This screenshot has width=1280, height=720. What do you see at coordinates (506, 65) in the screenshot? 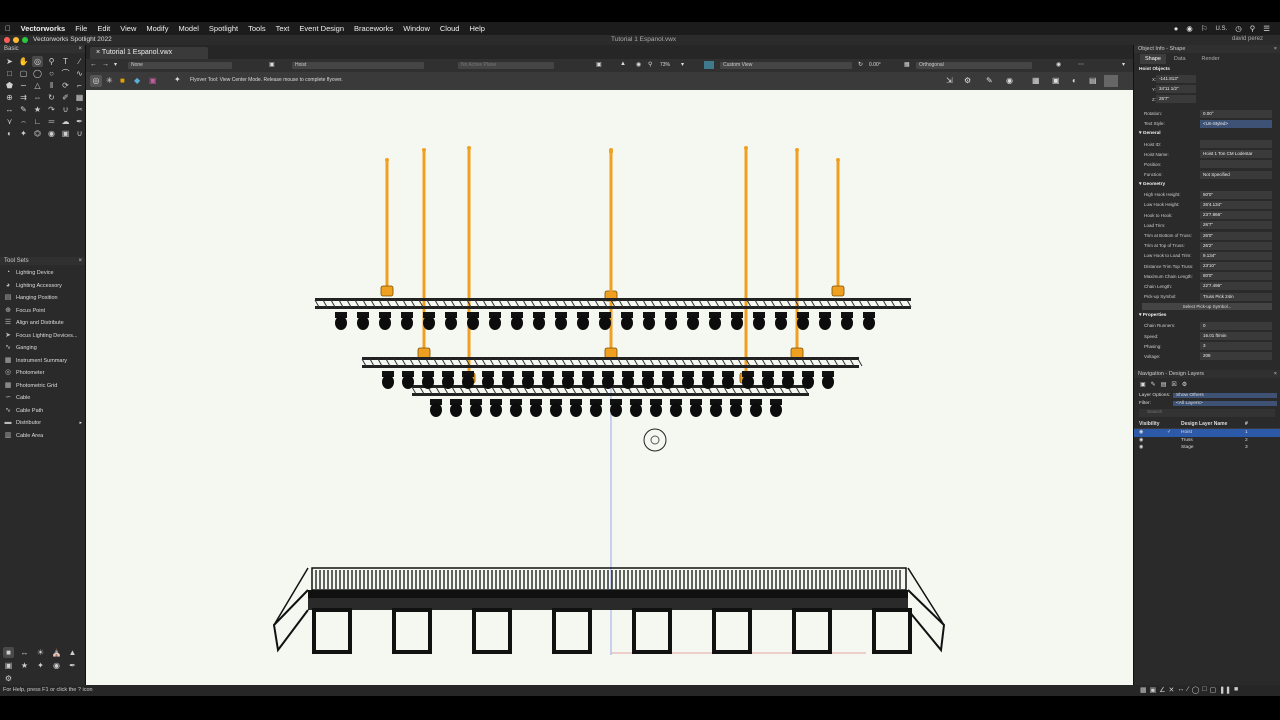
I see `active-plane-select: No Active Plane` at bounding box center [506, 65].